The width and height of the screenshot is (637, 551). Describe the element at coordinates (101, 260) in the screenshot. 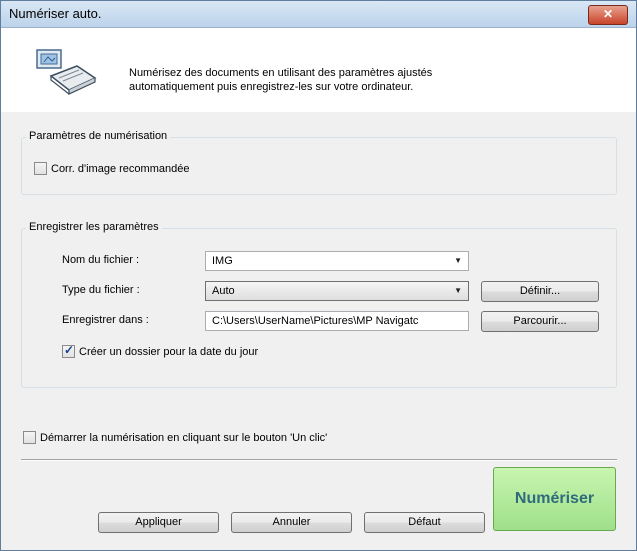

I see `file-name-label: Nom du fichier :` at that location.